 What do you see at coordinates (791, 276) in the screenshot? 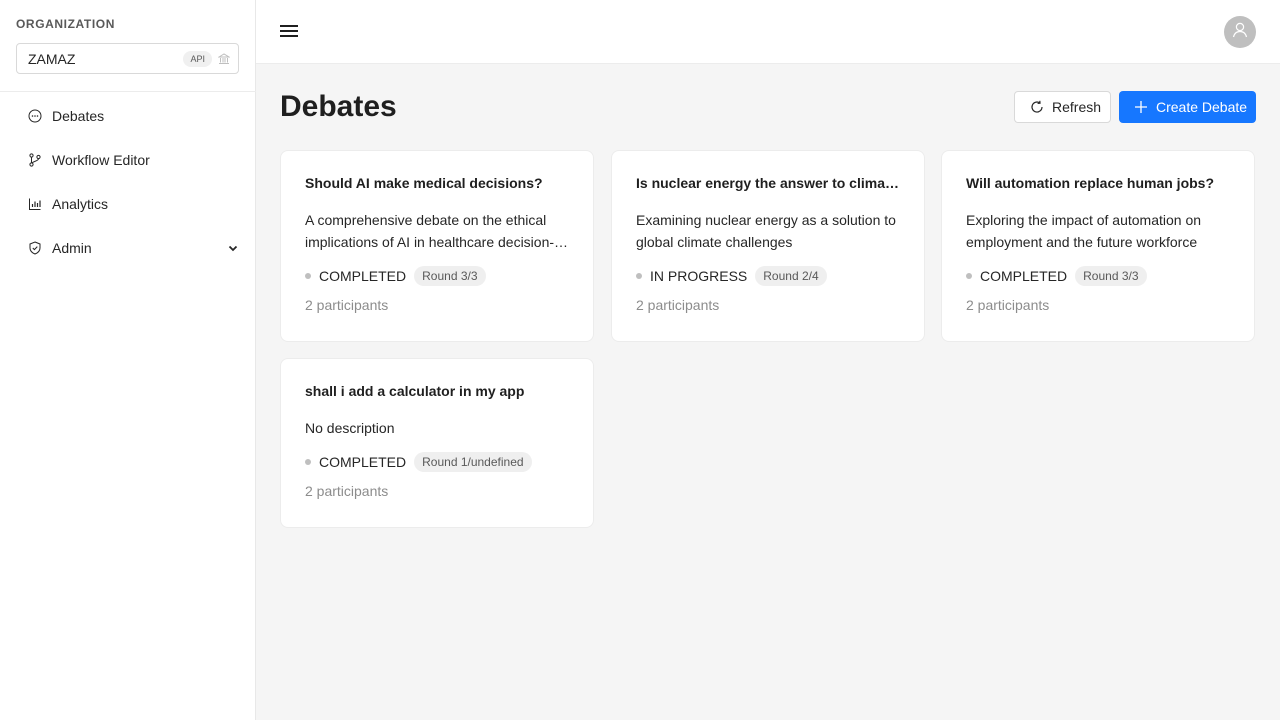
I see `round-tag: Round 2/4` at bounding box center [791, 276].